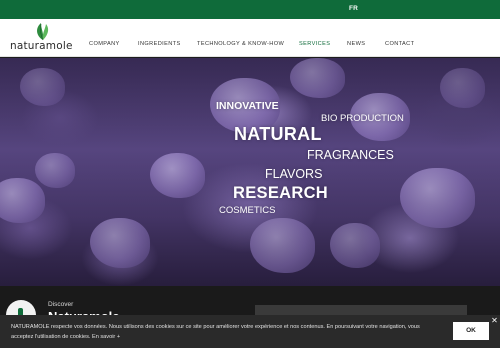 This screenshot has height=348, width=500. What do you see at coordinates (399, 44) in the screenshot?
I see `nav-contact: CONTACT` at bounding box center [399, 44].